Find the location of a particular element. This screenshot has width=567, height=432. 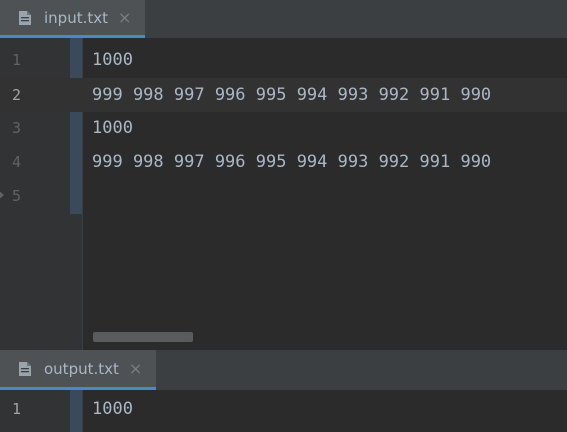

tab-input-txt: input.txt × is located at coordinates (73, 19).